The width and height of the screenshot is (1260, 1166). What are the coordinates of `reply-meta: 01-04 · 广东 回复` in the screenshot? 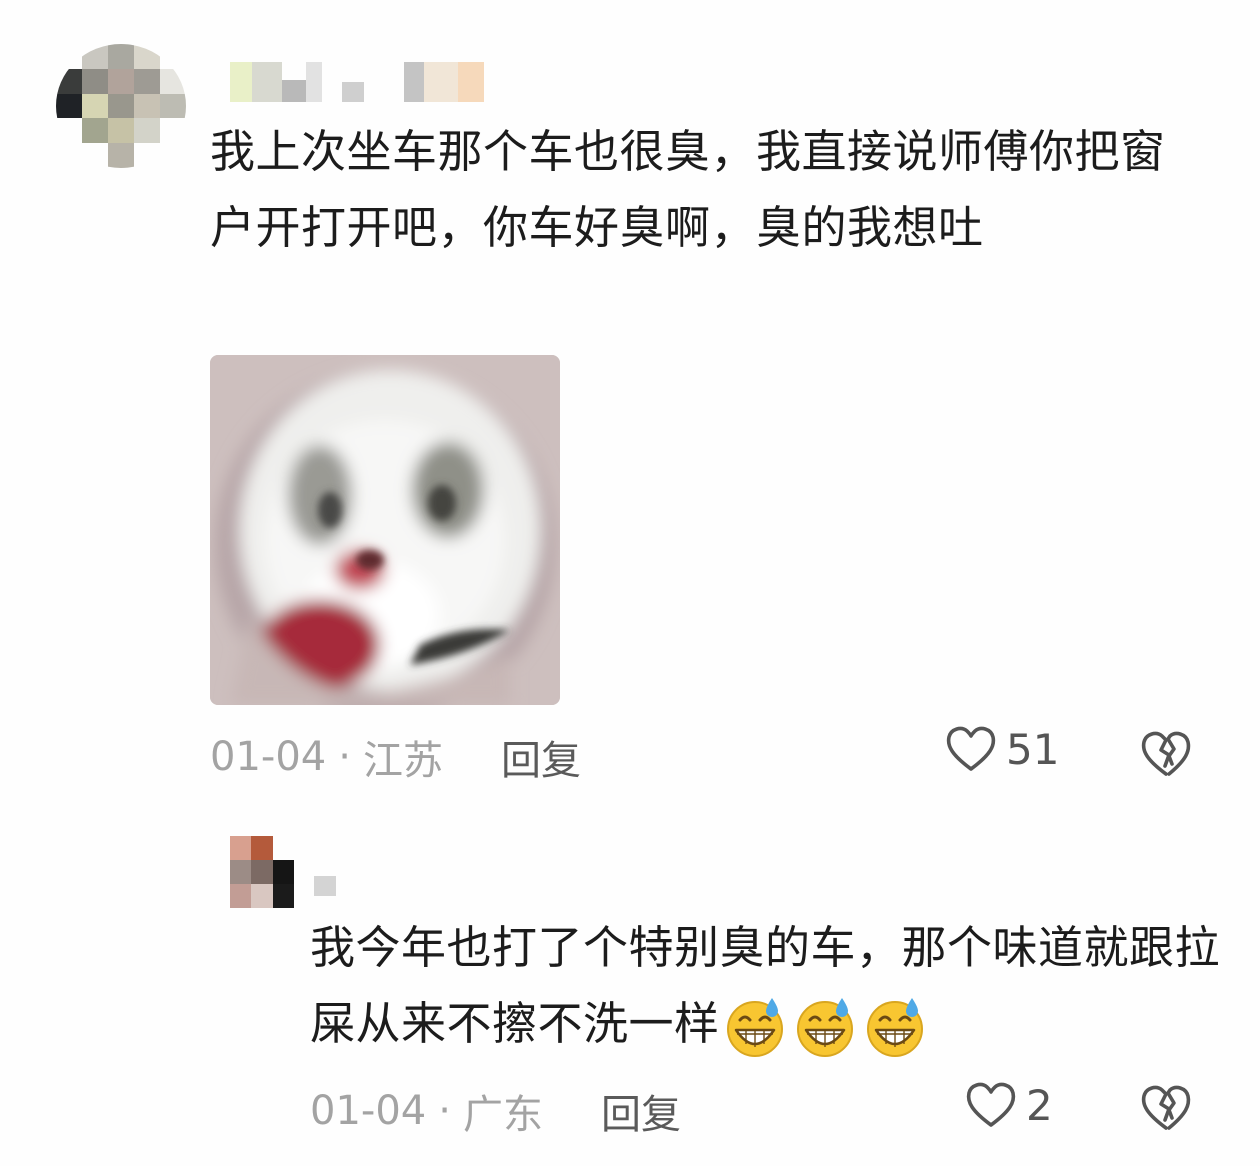 It's located at (495, 1111).